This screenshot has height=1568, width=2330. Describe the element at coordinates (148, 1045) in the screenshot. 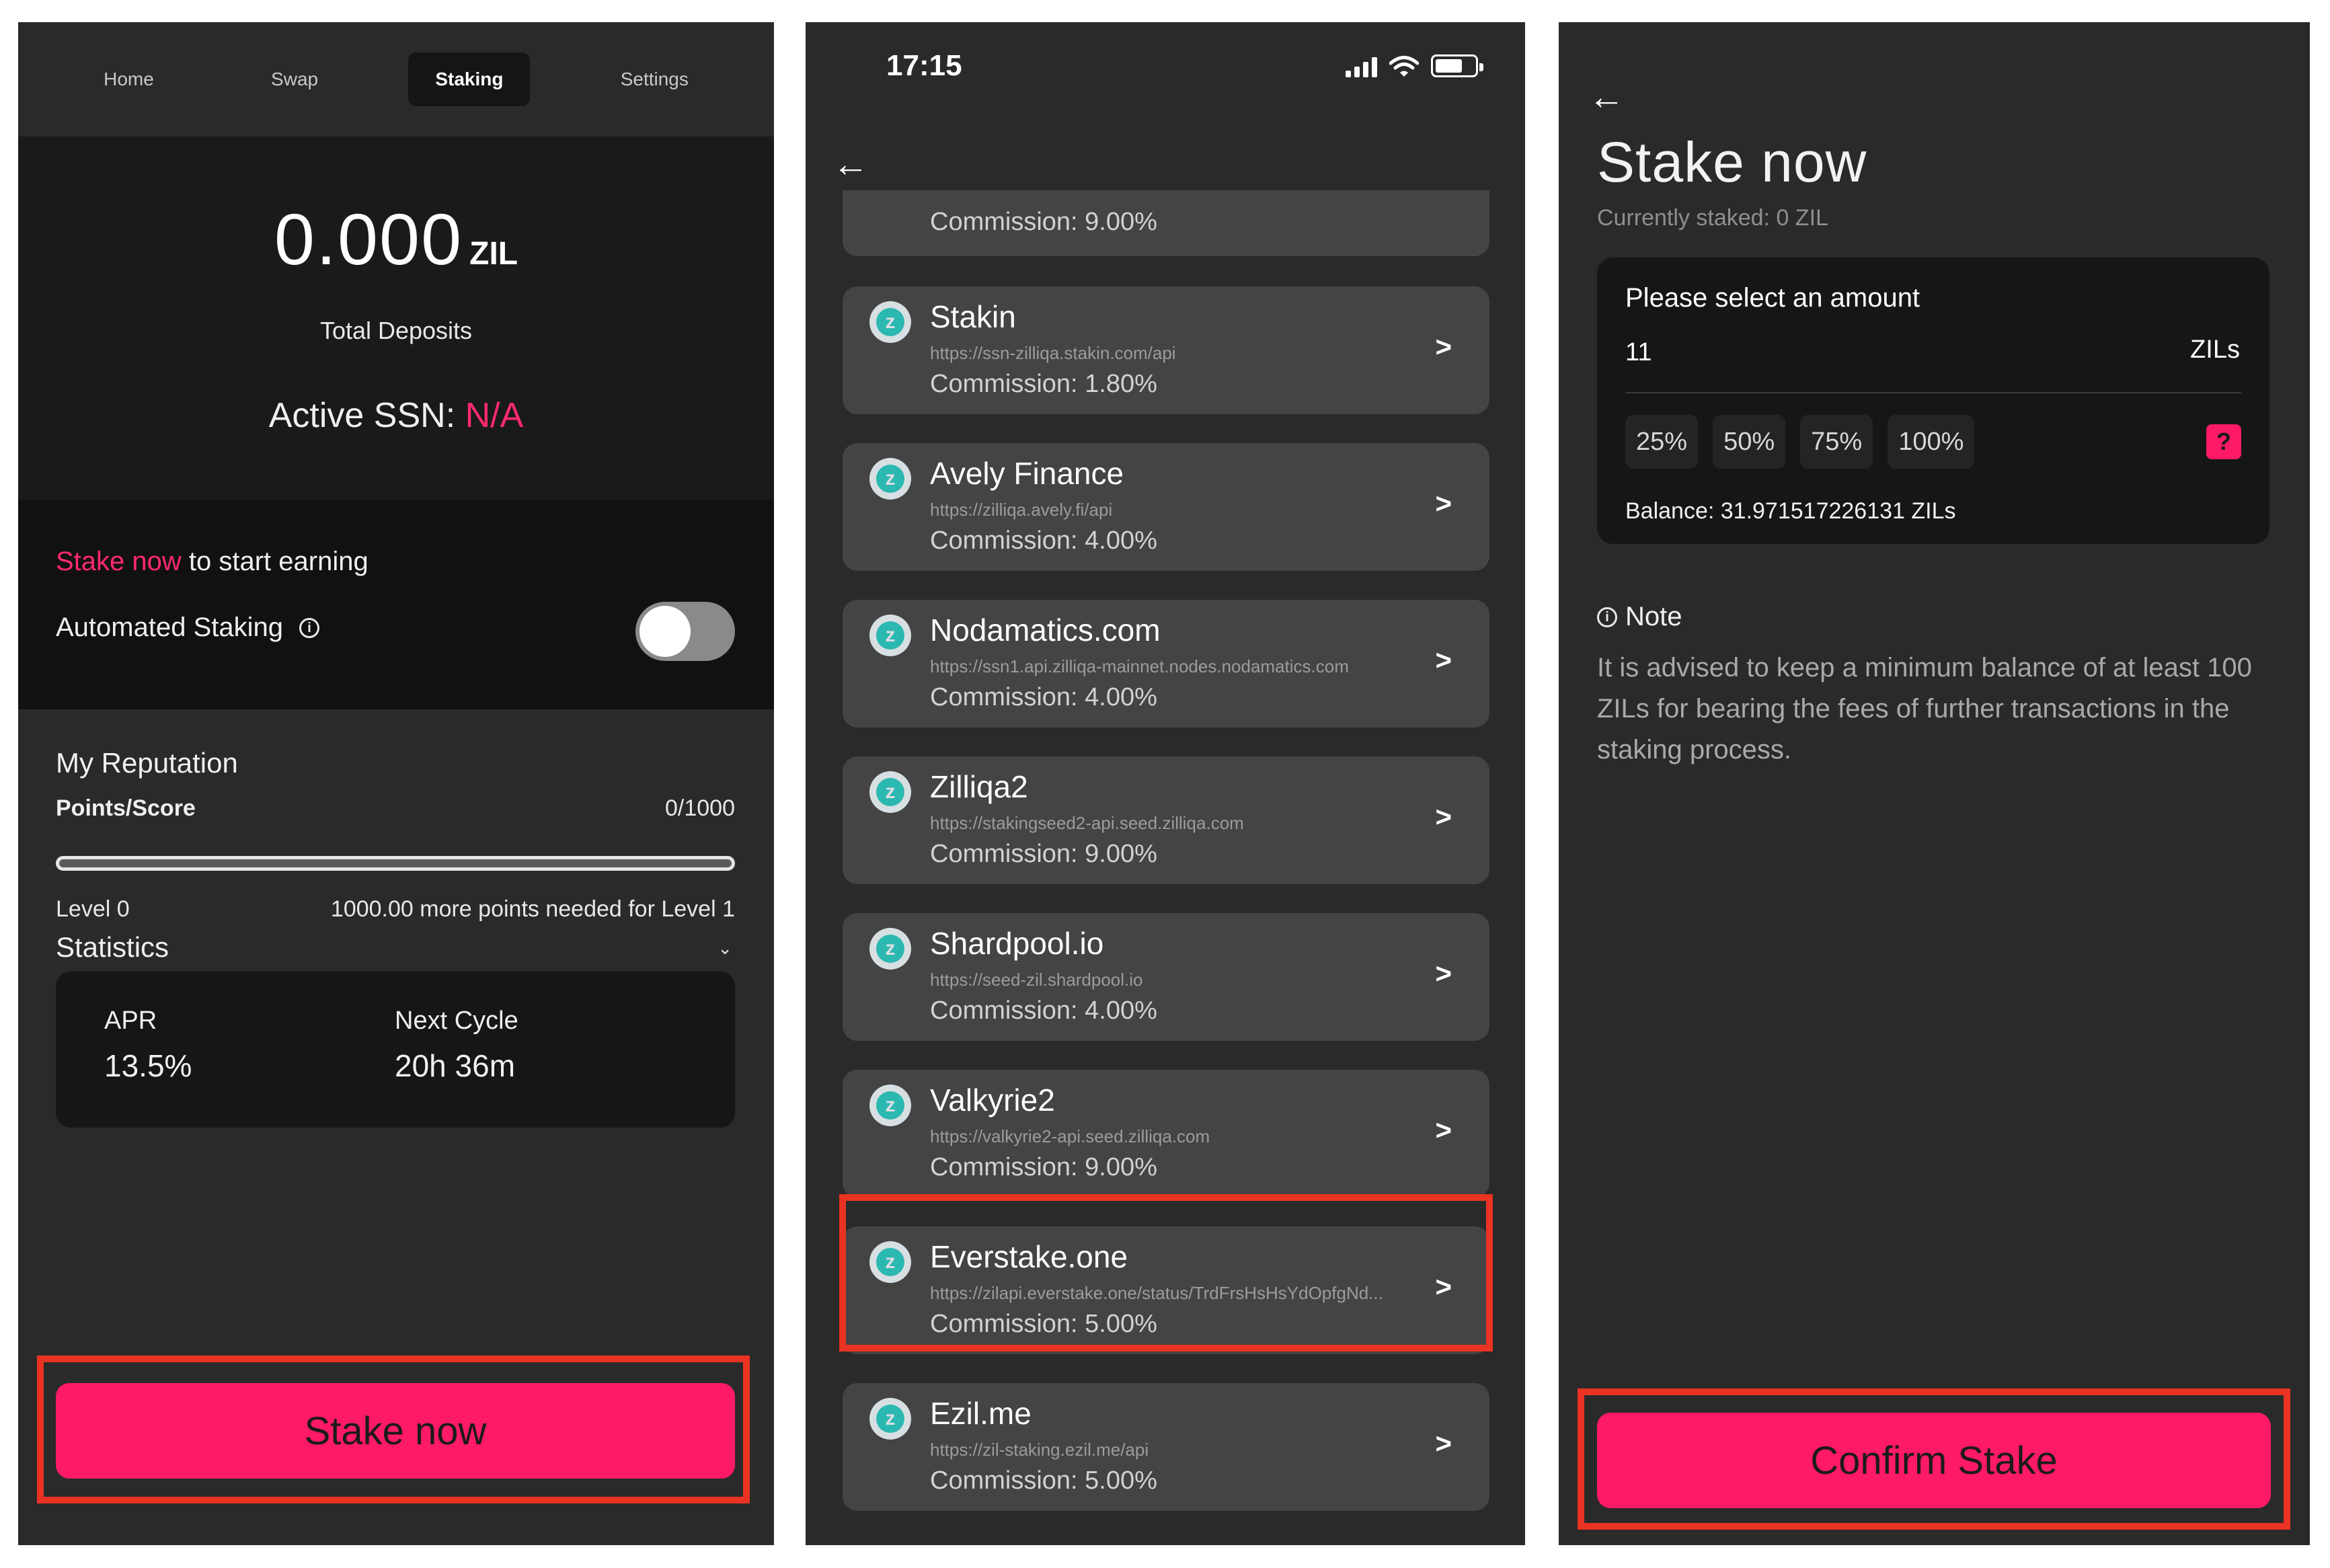

I see `apr-stat: APR 13.5%` at that location.